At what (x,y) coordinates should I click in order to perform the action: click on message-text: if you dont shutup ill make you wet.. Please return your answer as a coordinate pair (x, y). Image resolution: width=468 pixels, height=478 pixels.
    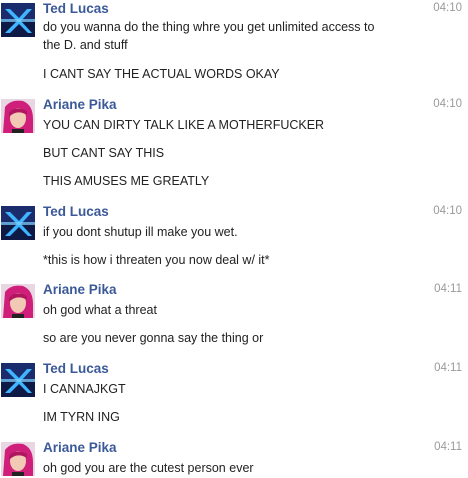
    Looking at the image, I should click on (140, 232).